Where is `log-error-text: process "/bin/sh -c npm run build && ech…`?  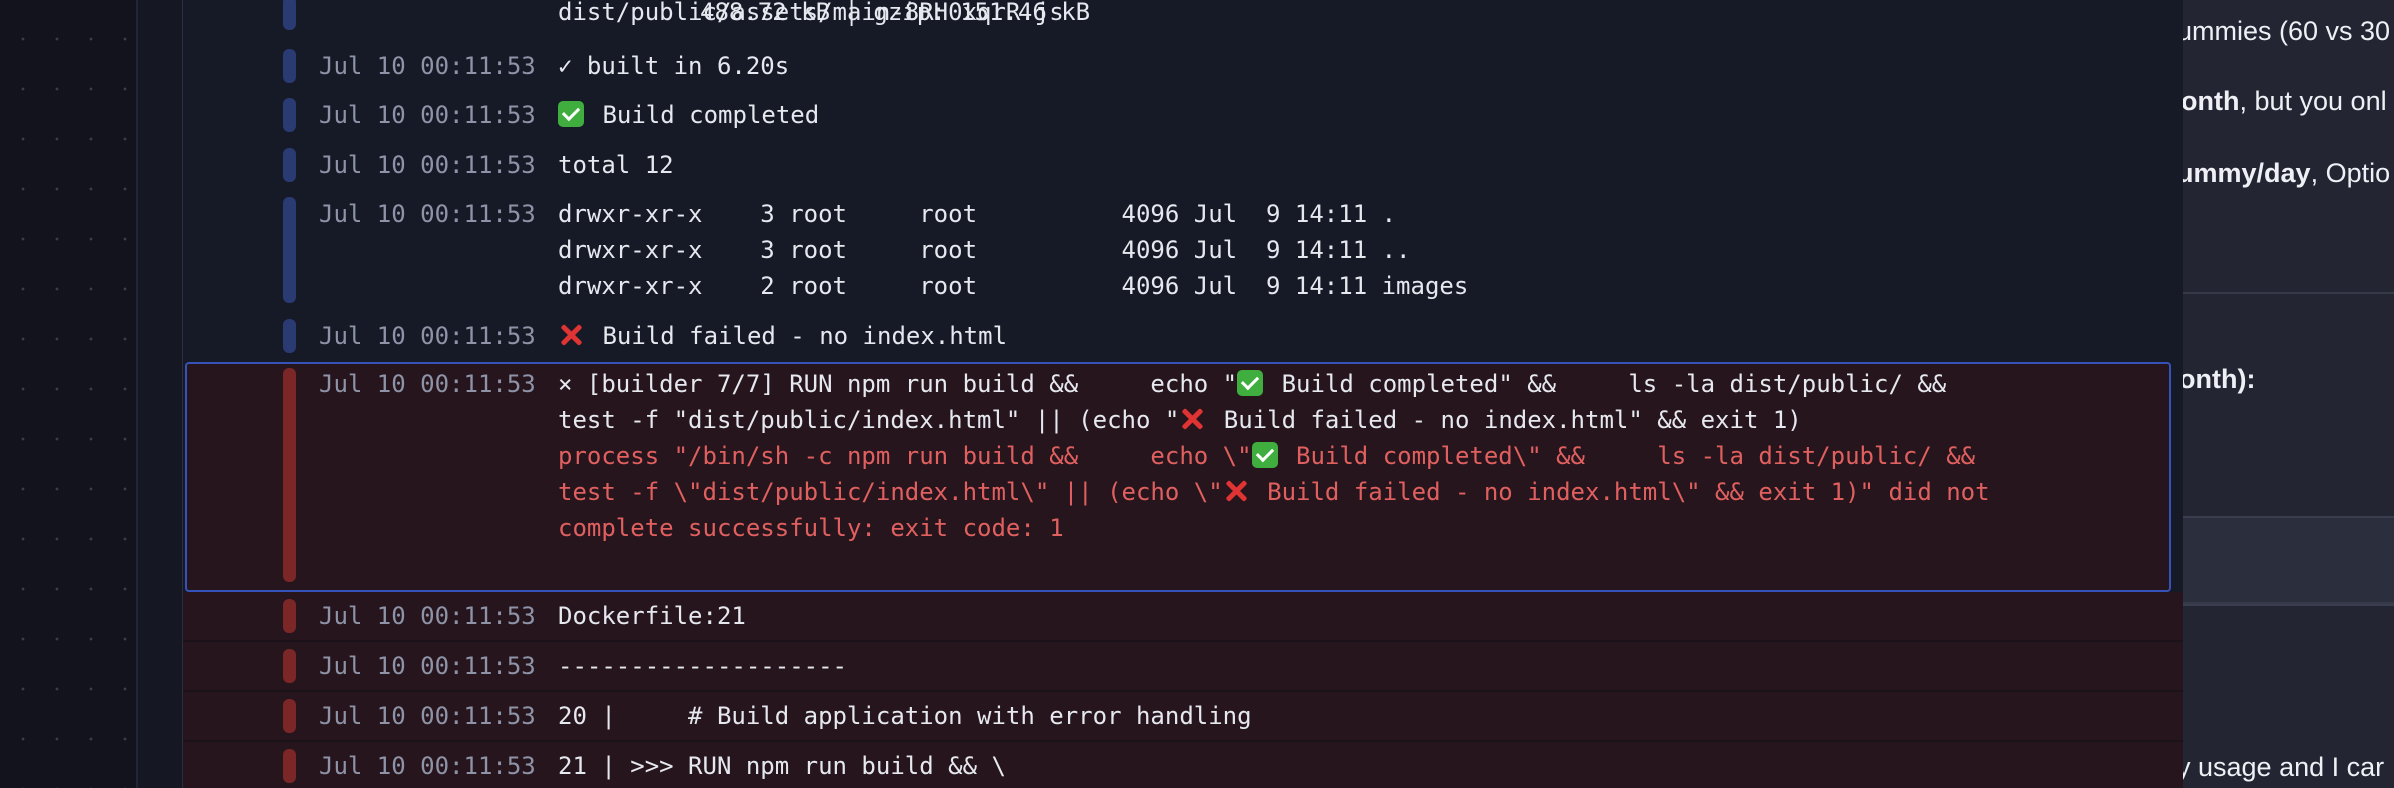 log-error-text: process "/bin/sh -c npm run build && ech… is located at coordinates (905, 456).